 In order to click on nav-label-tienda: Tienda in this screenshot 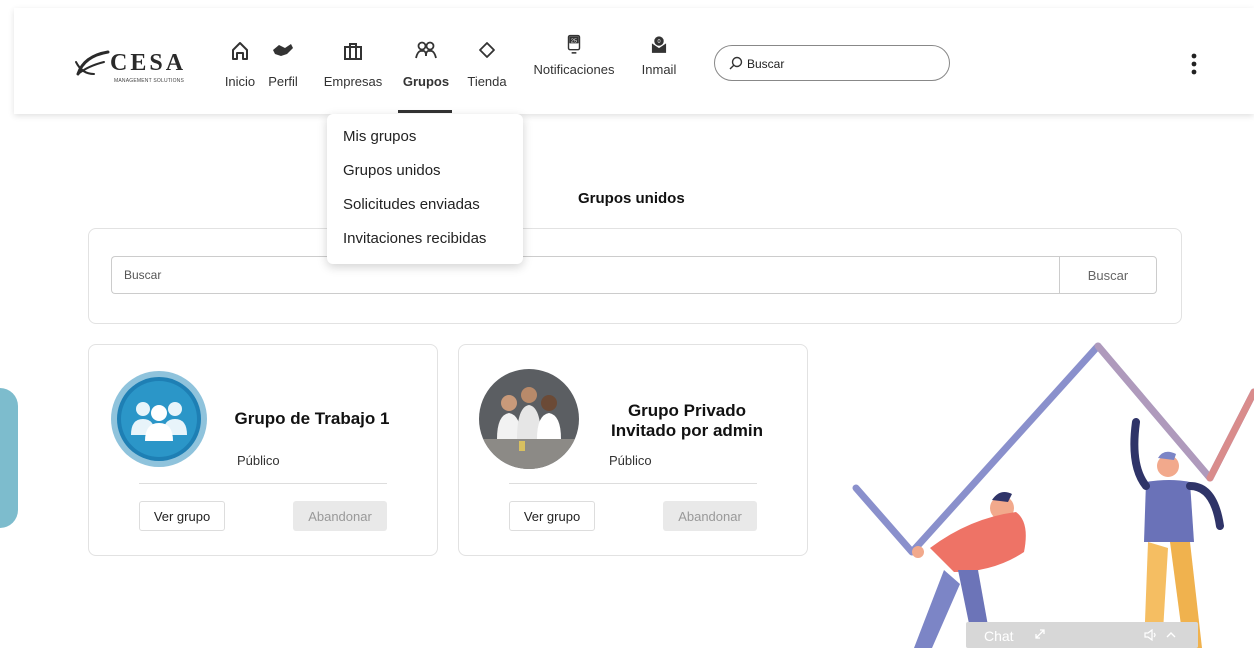, I will do `click(487, 81)`.